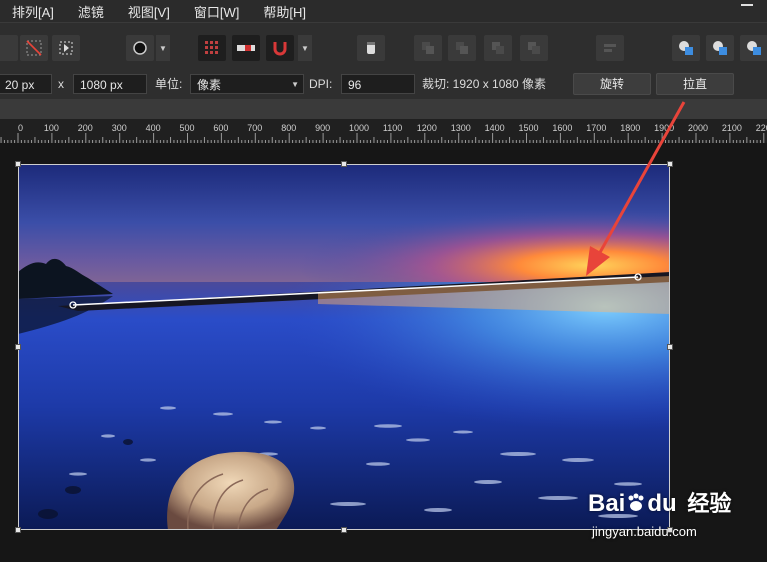  Describe the element at coordinates (709, 503) in the screenshot. I see `watermark-text: 经验` at that location.